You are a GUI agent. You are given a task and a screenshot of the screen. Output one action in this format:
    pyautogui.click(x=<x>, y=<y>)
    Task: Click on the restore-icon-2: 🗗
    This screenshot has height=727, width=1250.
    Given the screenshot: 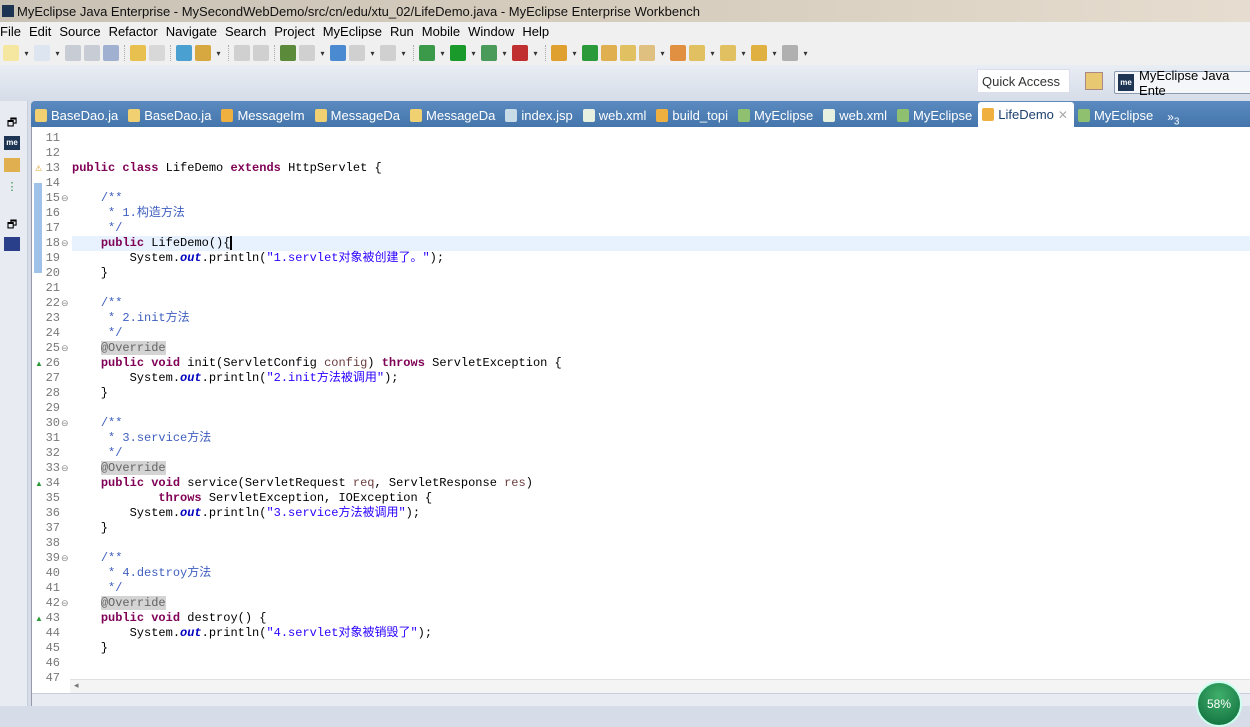 What is the action you would take?
    pyautogui.click(x=12, y=223)
    